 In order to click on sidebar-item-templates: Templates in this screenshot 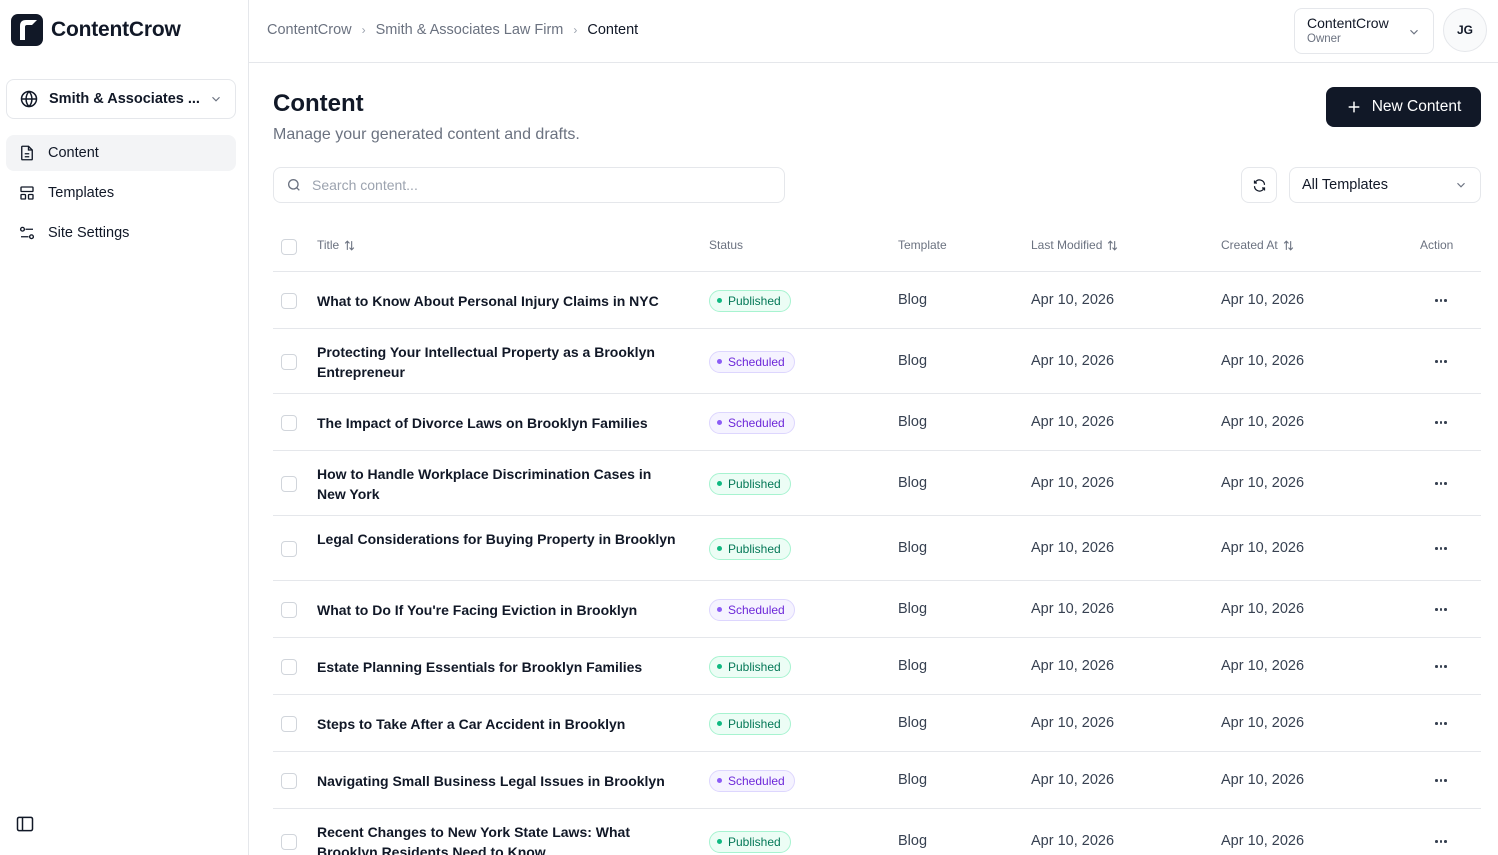, I will do `click(121, 193)`.